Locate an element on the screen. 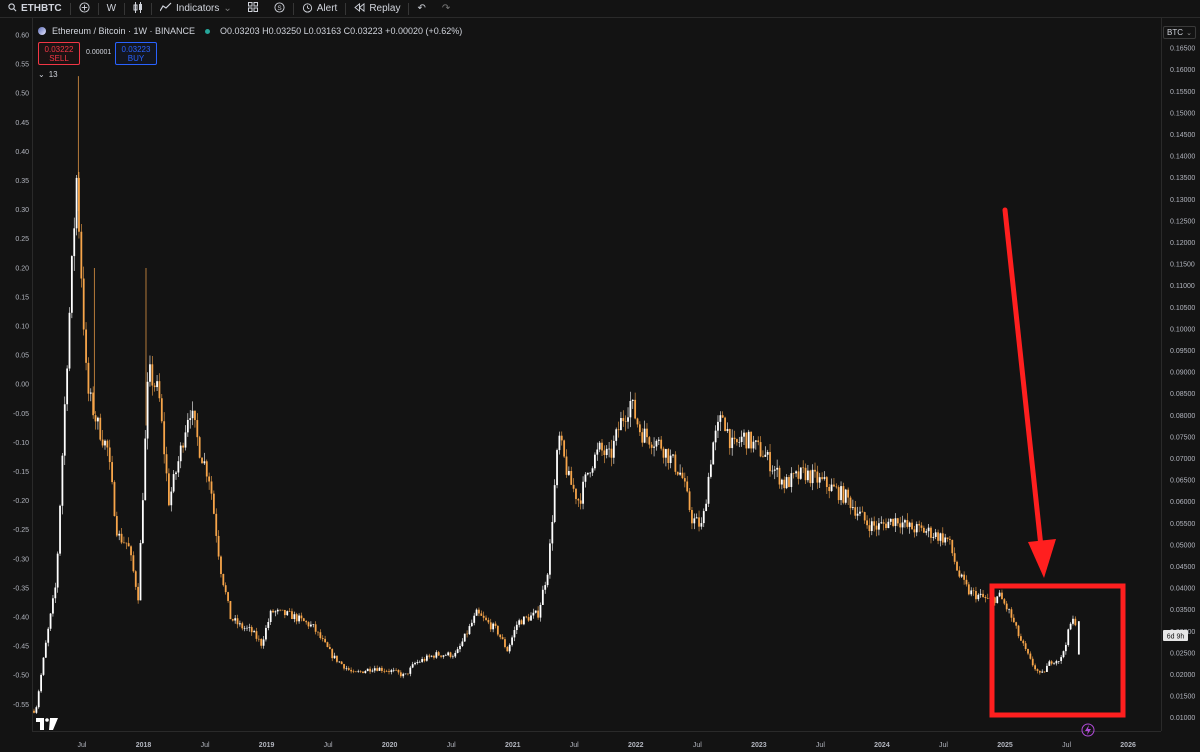 The height and width of the screenshot is (752, 1200). buy-label: BUY is located at coordinates (136, 58).